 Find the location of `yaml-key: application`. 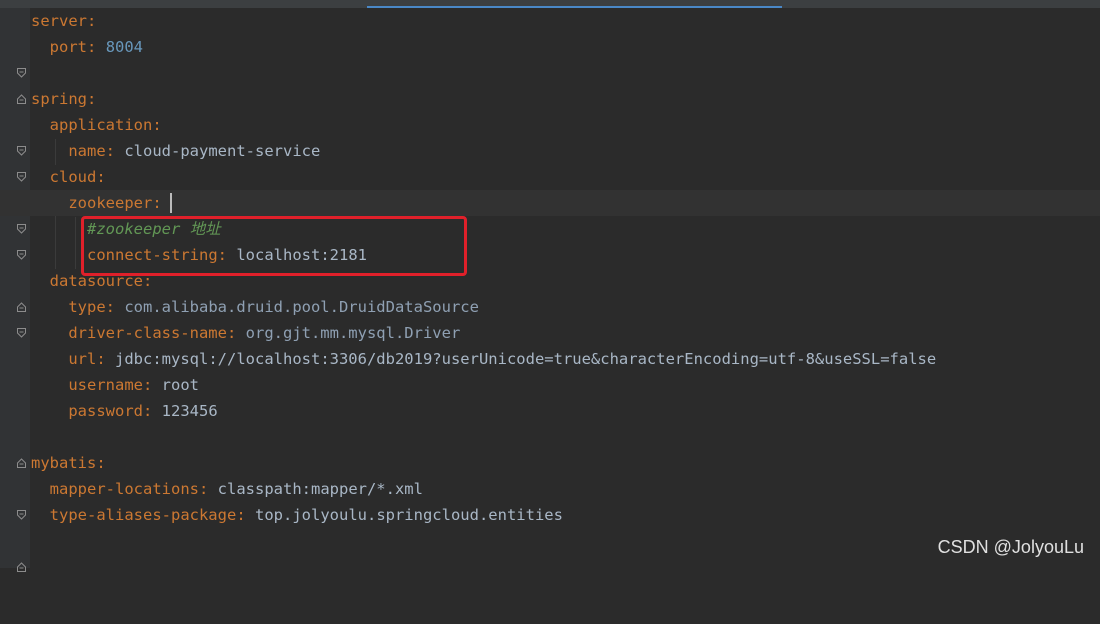

yaml-key: application is located at coordinates (101, 125).